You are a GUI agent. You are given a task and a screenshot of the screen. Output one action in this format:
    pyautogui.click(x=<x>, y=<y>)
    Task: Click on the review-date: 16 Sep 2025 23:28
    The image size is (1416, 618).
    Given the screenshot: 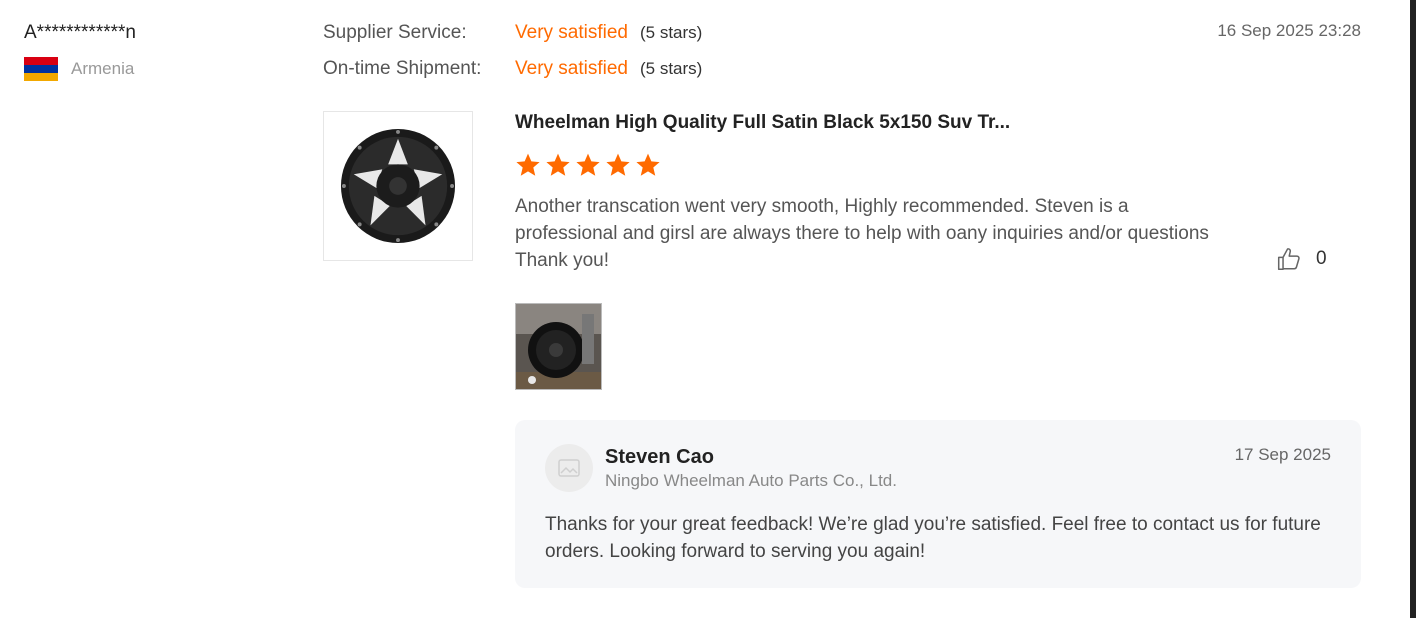 What is the action you would take?
    pyautogui.click(x=1289, y=30)
    